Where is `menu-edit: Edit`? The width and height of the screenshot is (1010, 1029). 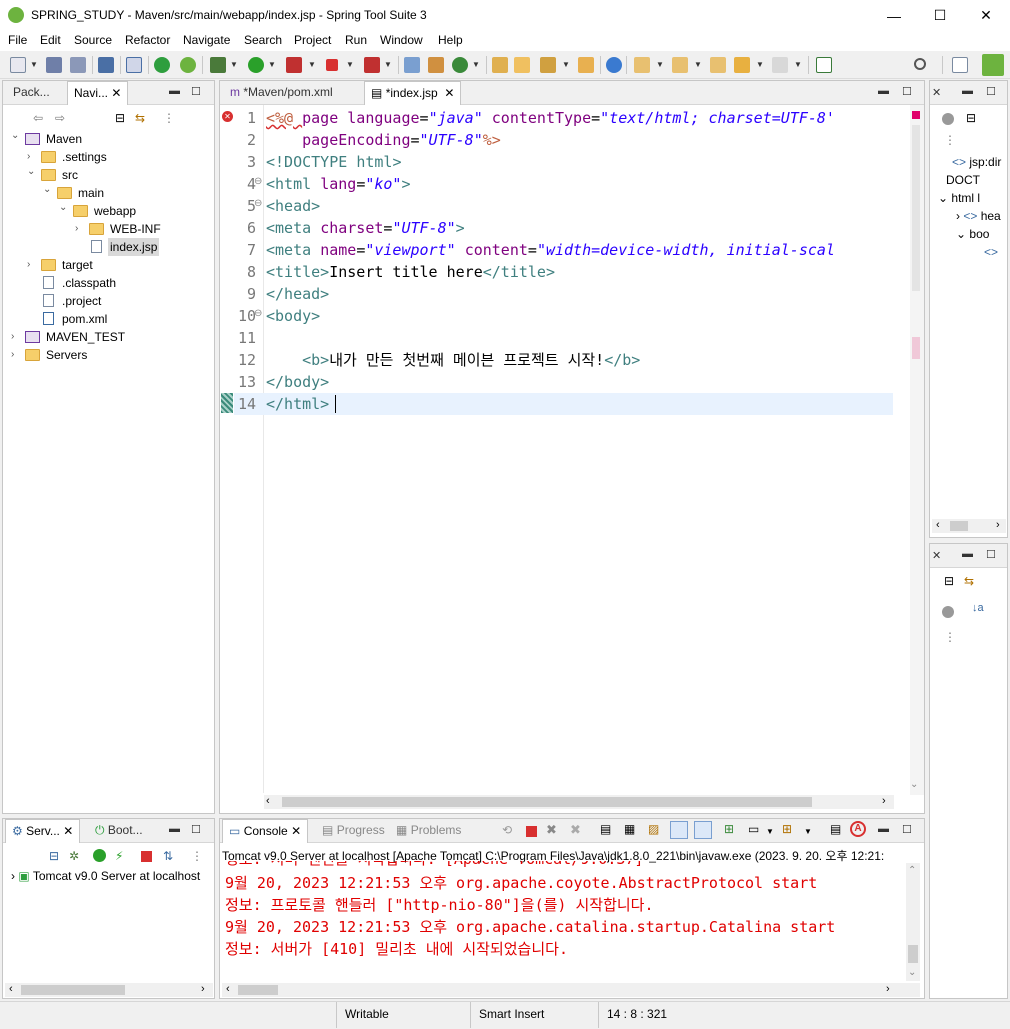 menu-edit: Edit is located at coordinates (50, 40).